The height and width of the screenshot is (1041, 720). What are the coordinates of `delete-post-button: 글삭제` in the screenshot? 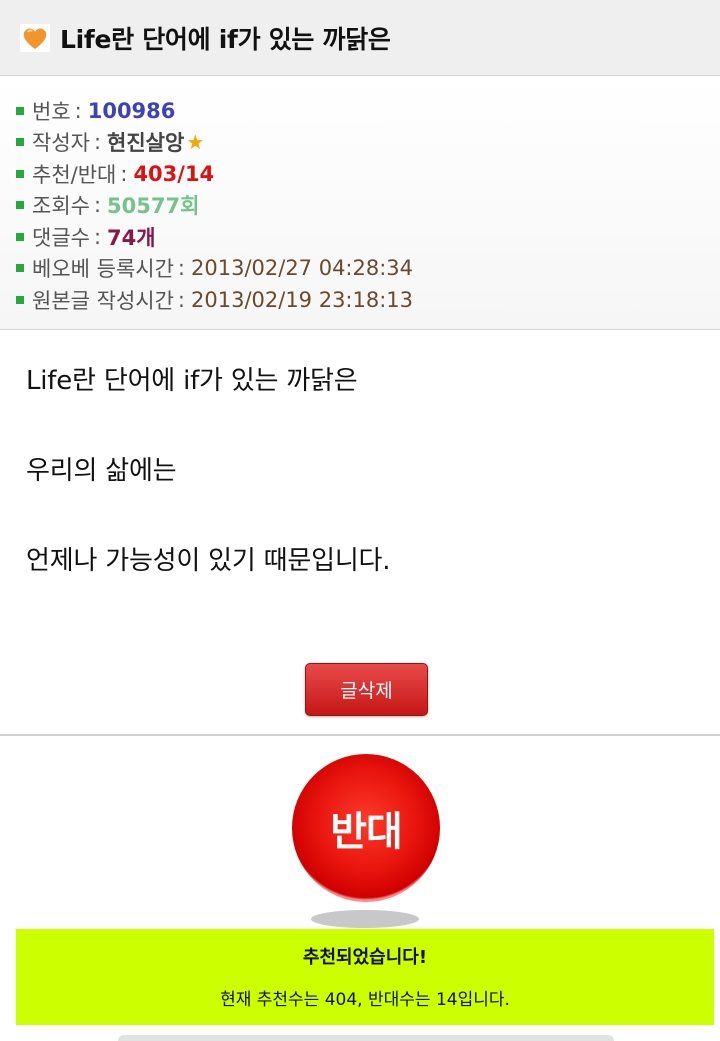 It's located at (366, 689).